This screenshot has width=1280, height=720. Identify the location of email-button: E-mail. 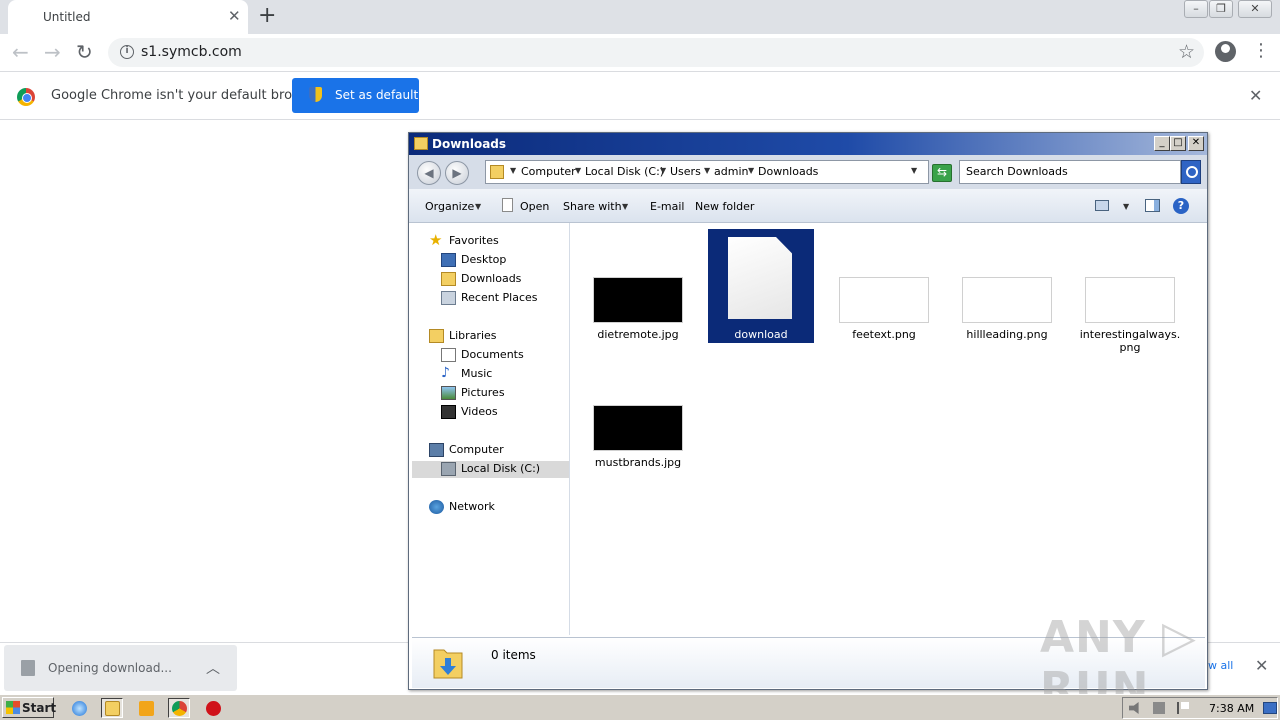
(667, 206).